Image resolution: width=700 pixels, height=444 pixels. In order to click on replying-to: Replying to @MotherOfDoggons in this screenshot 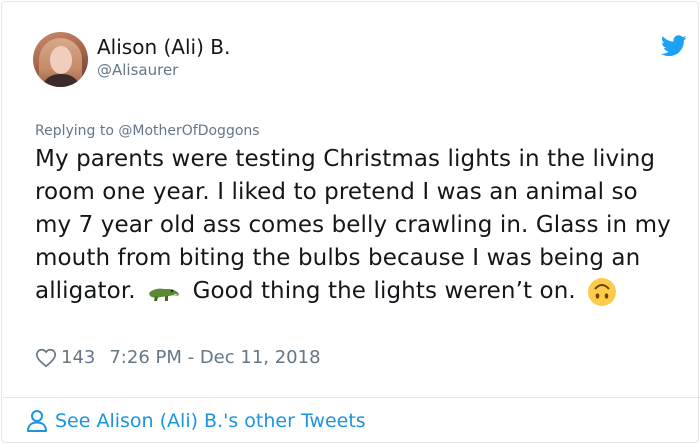, I will do `click(147, 131)`.